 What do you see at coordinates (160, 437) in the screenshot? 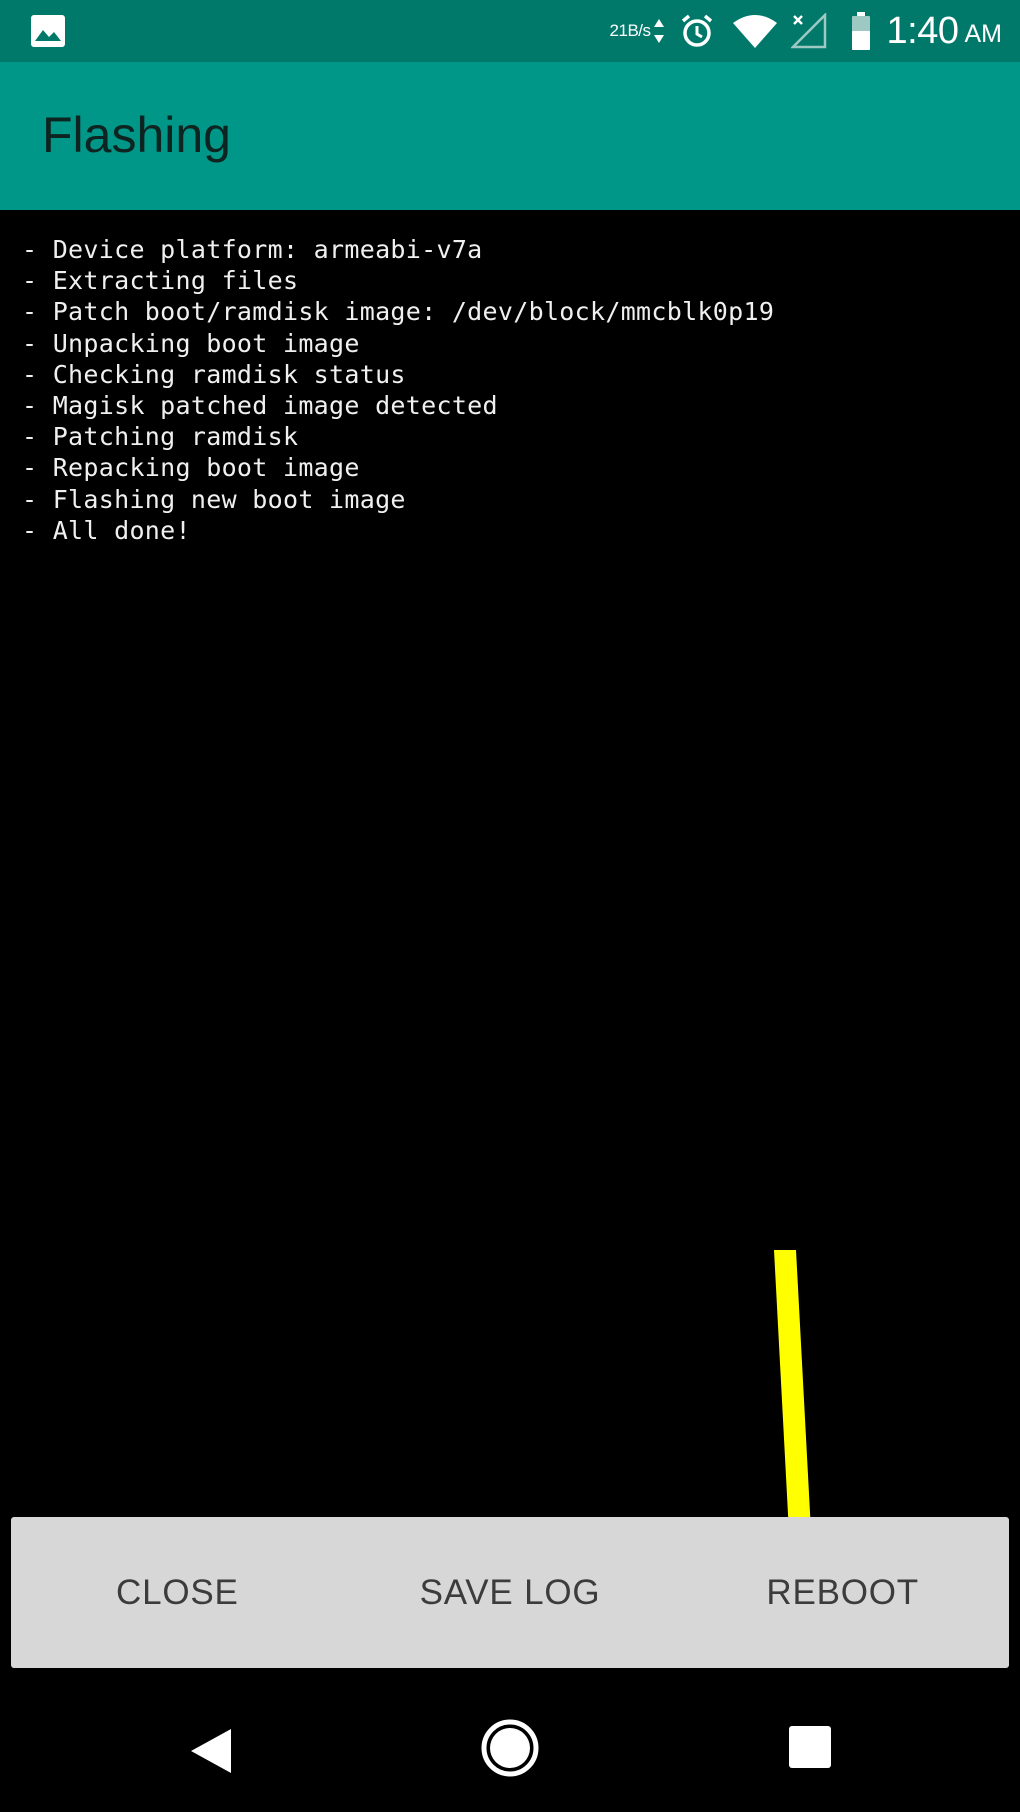
I see `log-line: - Patching ramdisk` at bounding box center [160, 437].